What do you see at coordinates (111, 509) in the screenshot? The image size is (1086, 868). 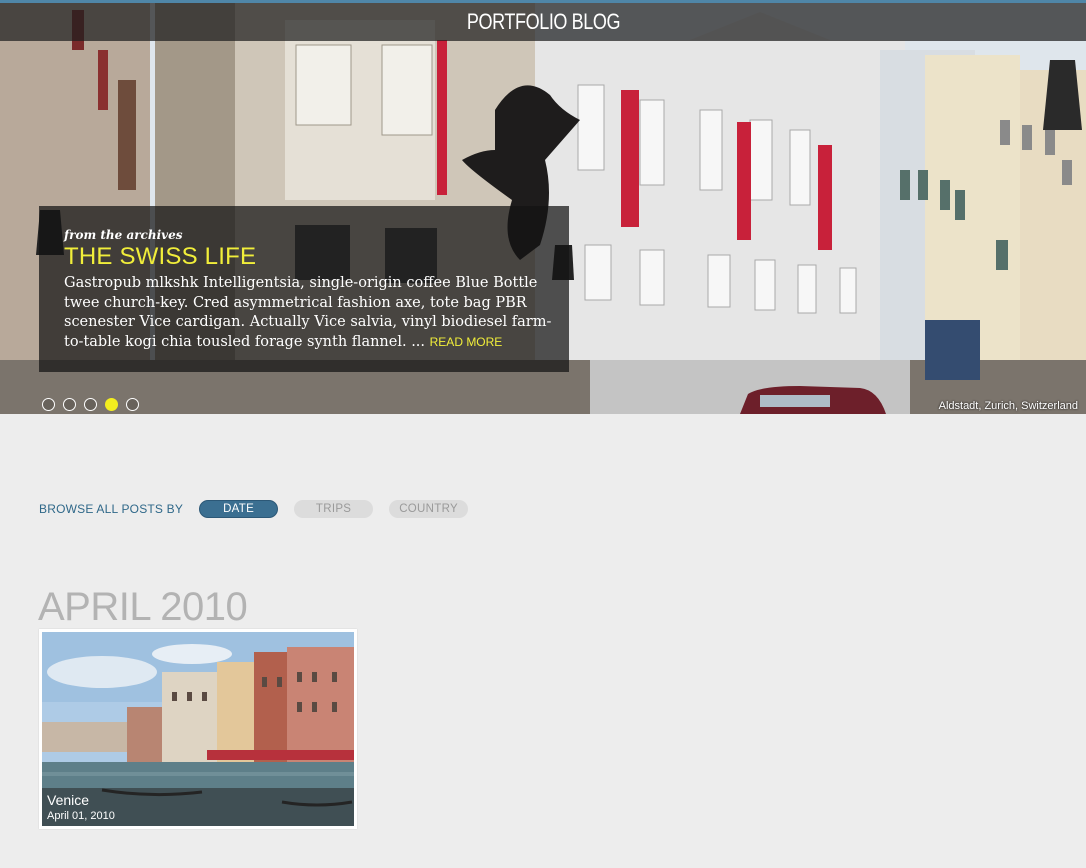 I see `browse-label: BROWSE ALL POSTS BY` at bounding box center [111, 509].